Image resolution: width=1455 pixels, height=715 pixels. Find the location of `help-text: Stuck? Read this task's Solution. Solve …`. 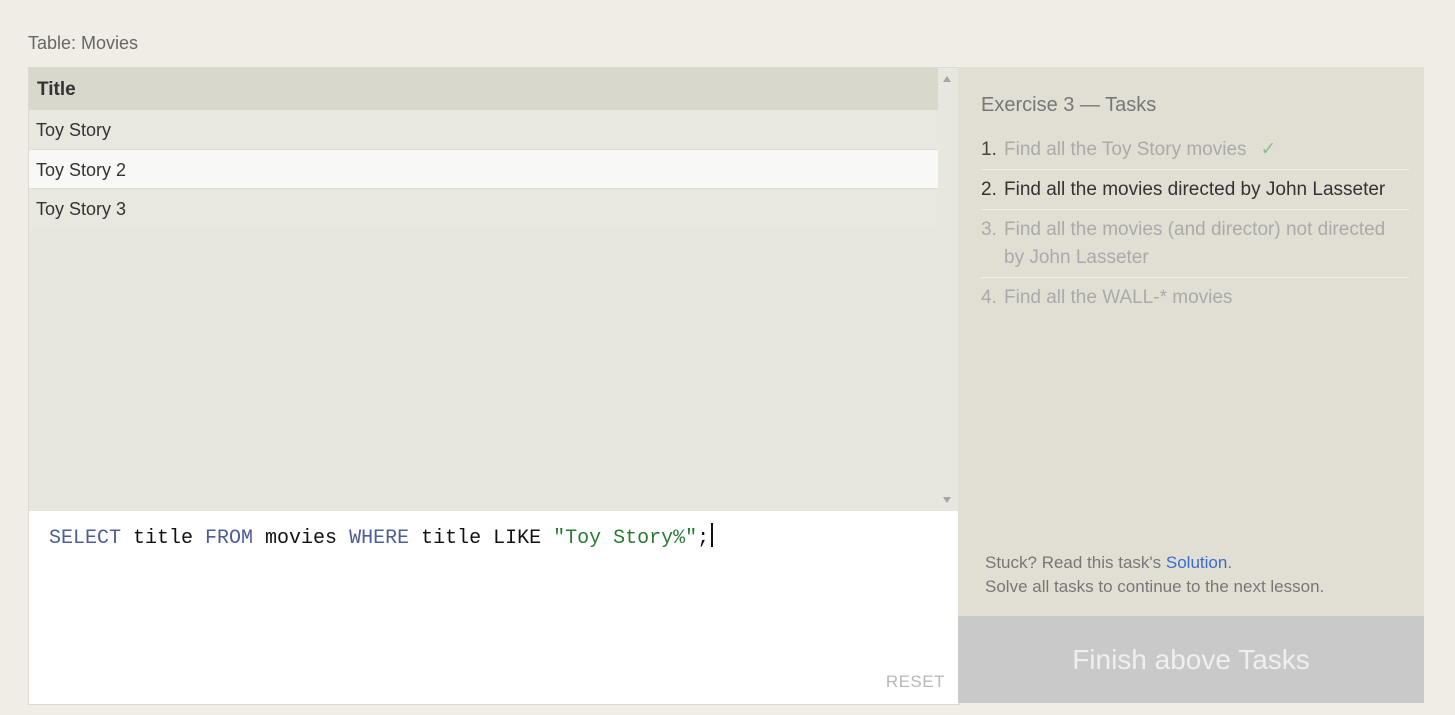

help-text: Stuck? Read this task's Solution. Solve … is located at coordinates (1154, 575).